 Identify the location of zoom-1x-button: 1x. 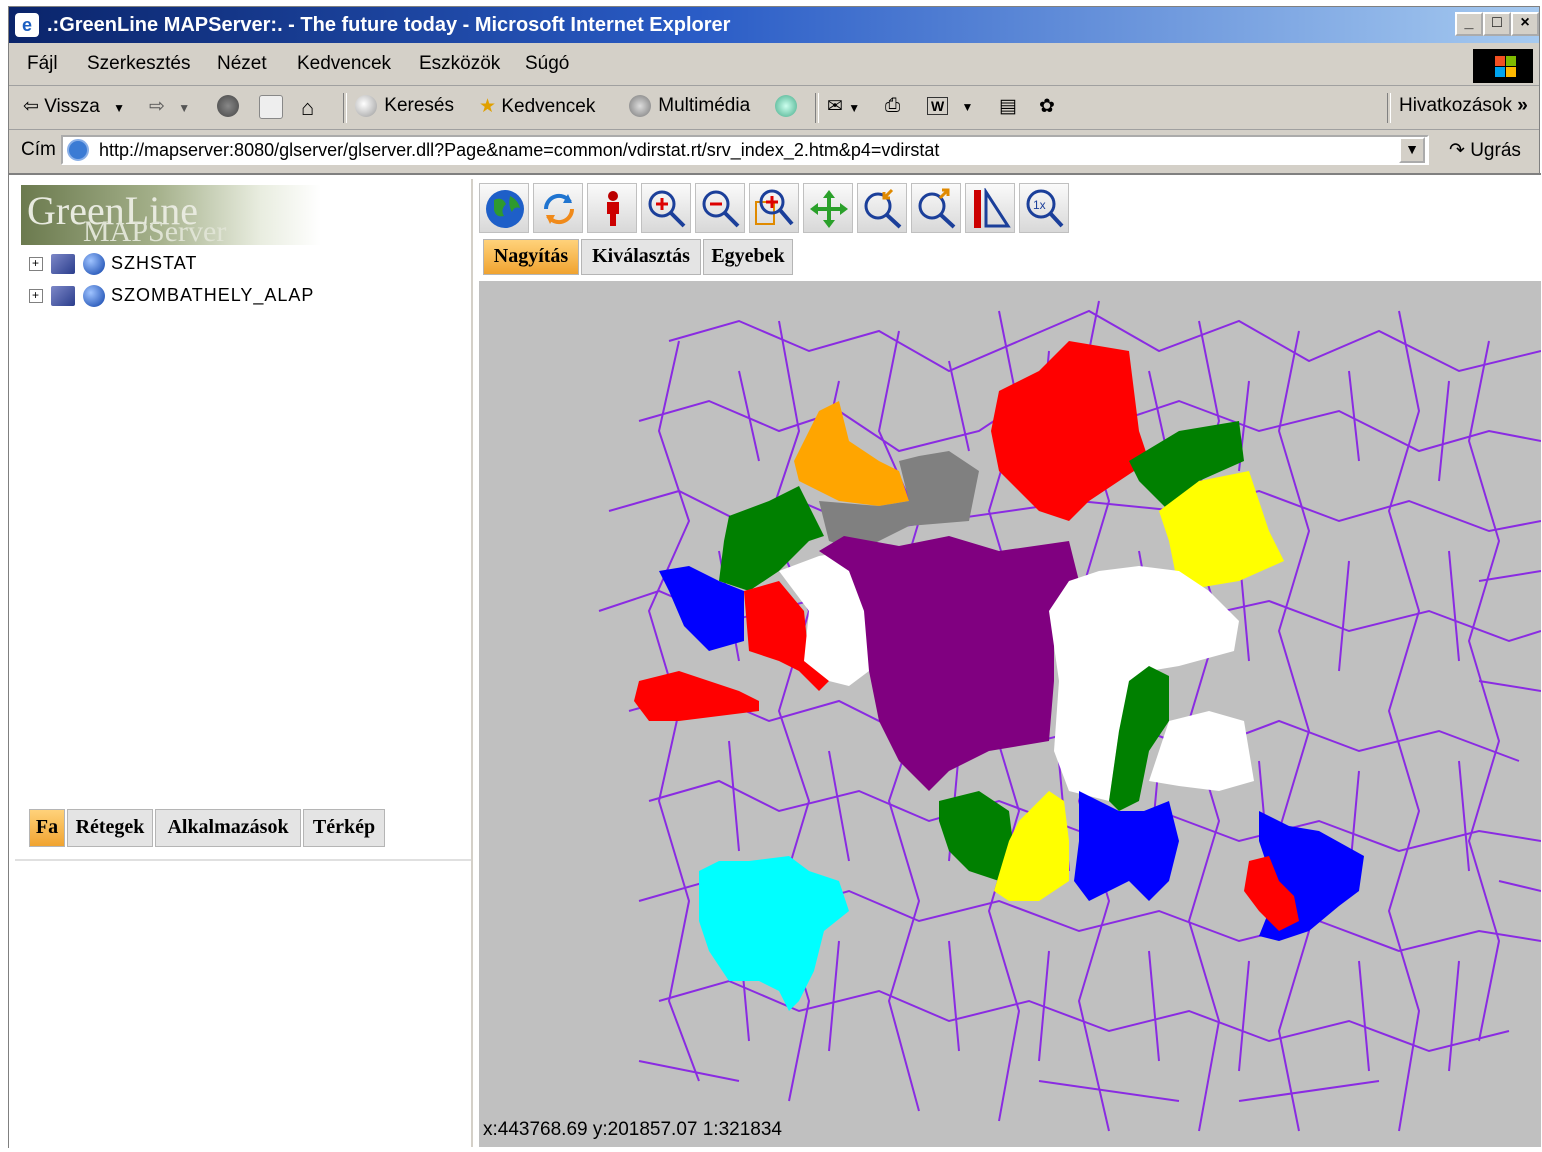
(1044, 208).